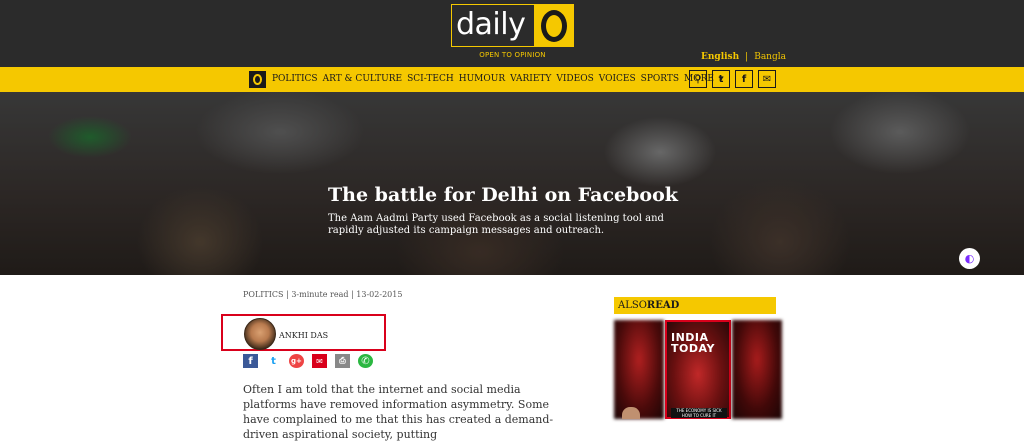 The height and width of the screenshot is (442, 1024). I want to click on nav-item-politics: POLITICS, so click(295, 79).